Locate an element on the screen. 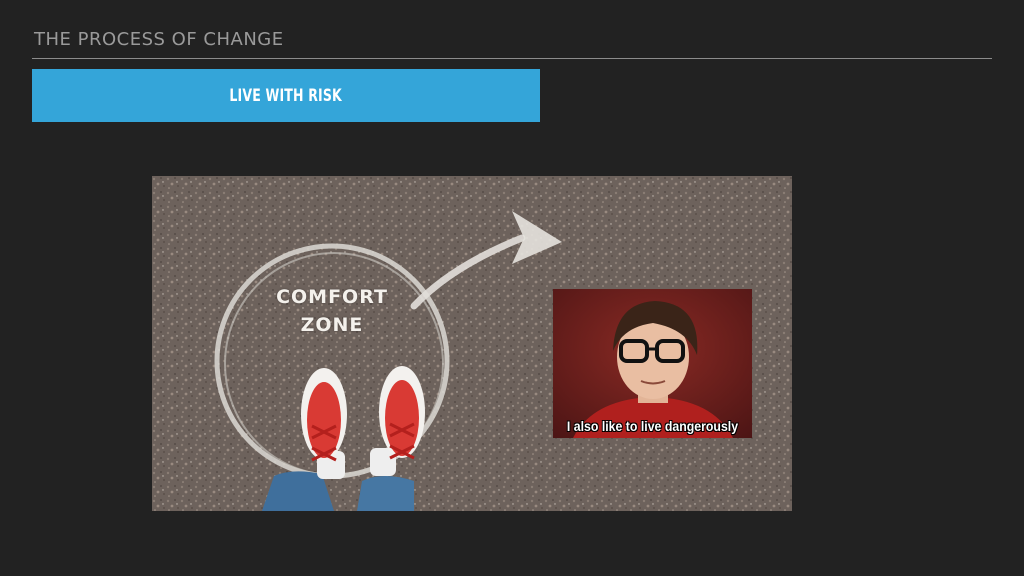 The image size is (1024, 576). left-sneaker is located at coordinates (324, 415).